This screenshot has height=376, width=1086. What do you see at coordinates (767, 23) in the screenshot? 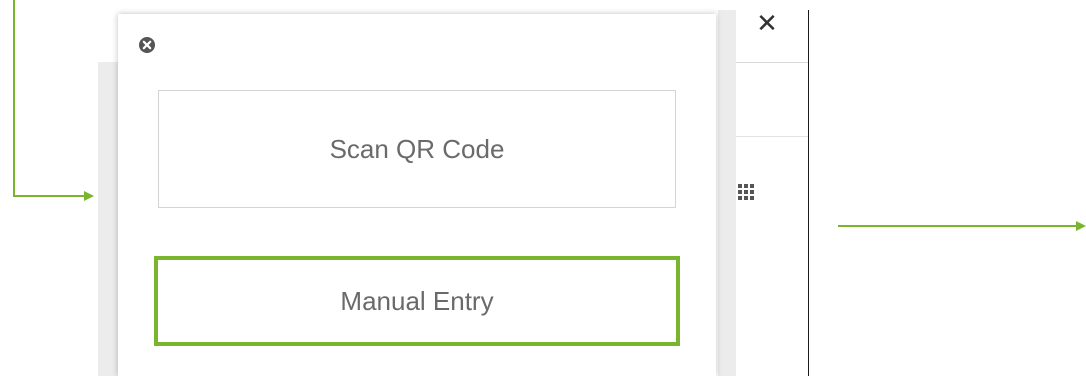
I see `close-icon: ✕` at bounding box center [767, 23].